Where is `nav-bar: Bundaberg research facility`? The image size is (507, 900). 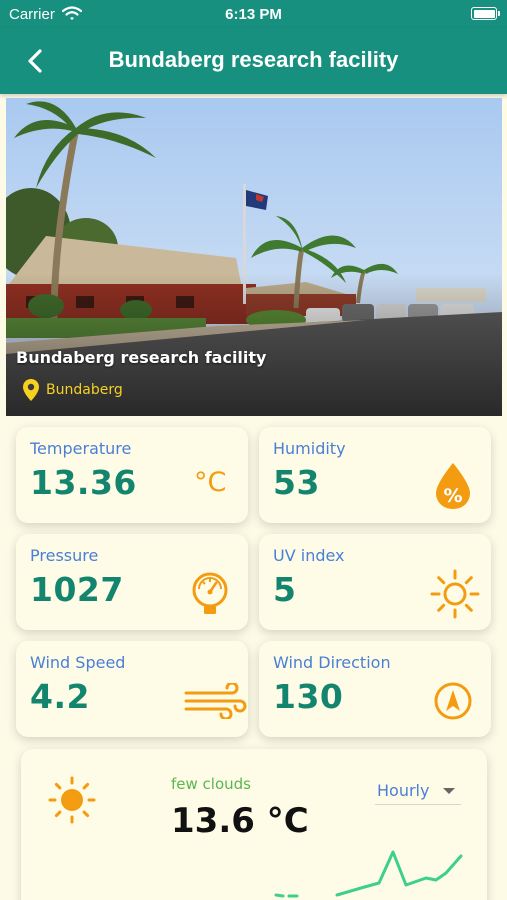
nav-bar: Bundaberg research facility is located at coordinates (253, 61).